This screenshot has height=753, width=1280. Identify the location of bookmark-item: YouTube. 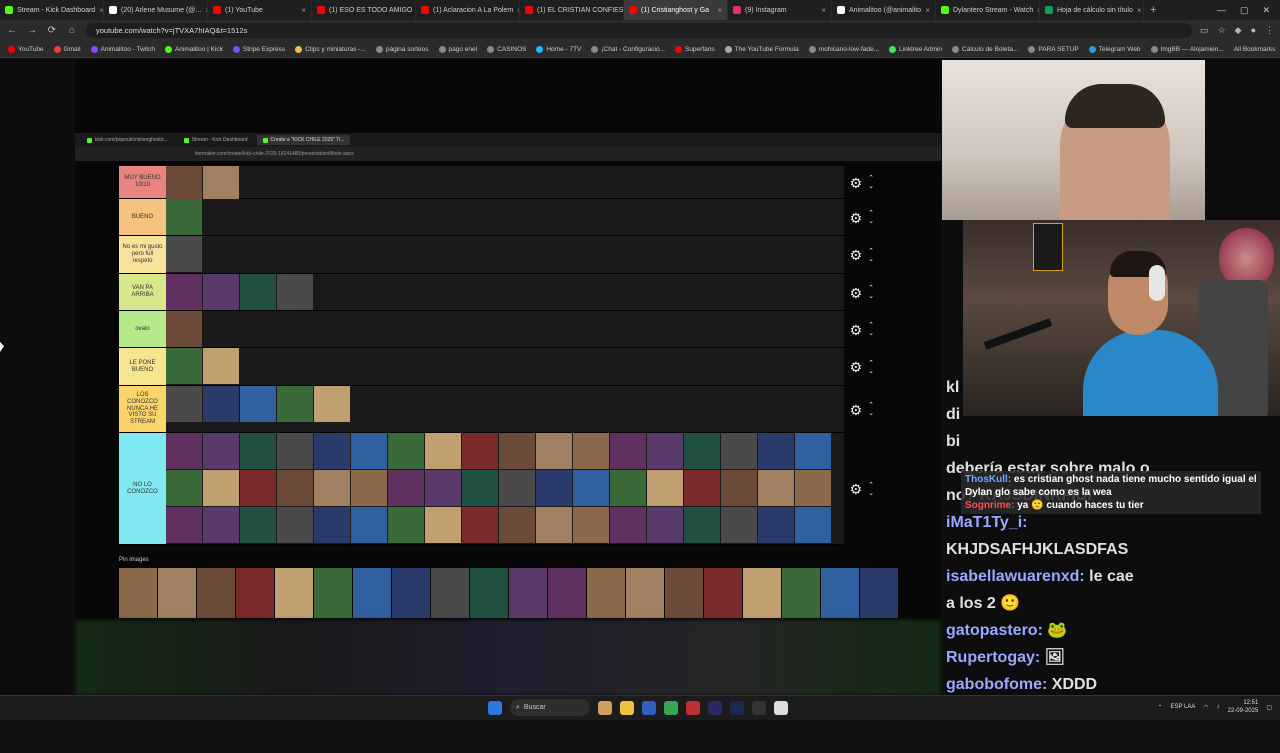
(26, 49).